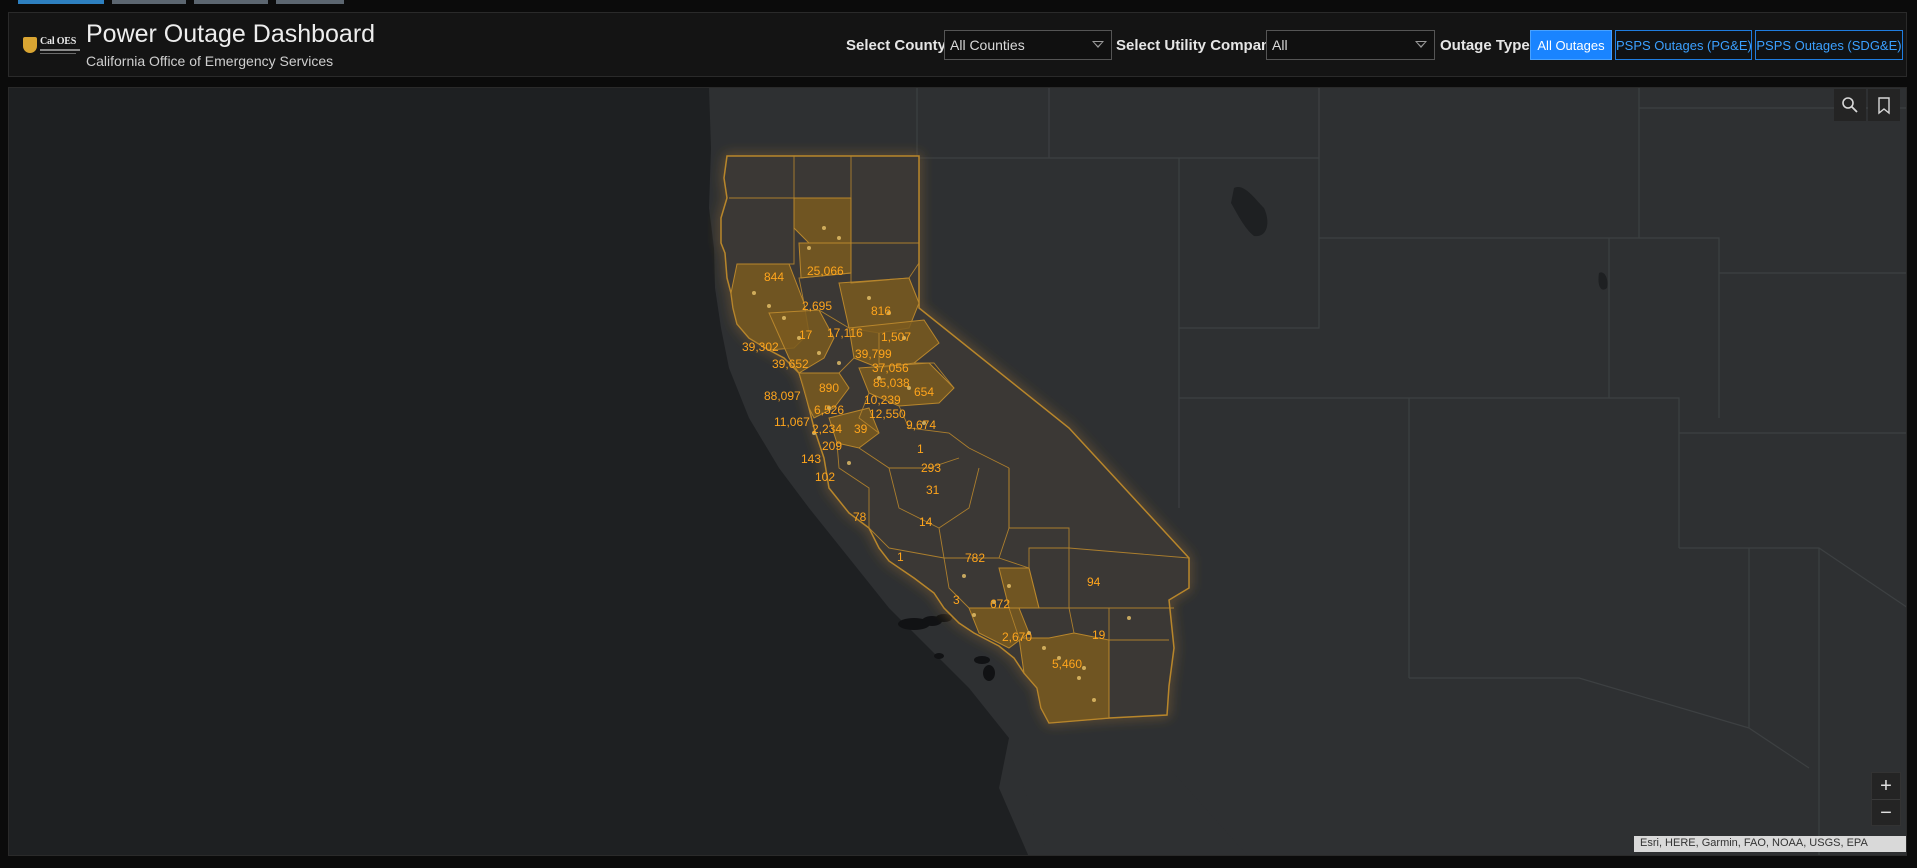 This screenshot has height=868, width=1917. Describe the element at coordinates (1000, 604) in the screenshot. I see `county-label: 672` at that location.